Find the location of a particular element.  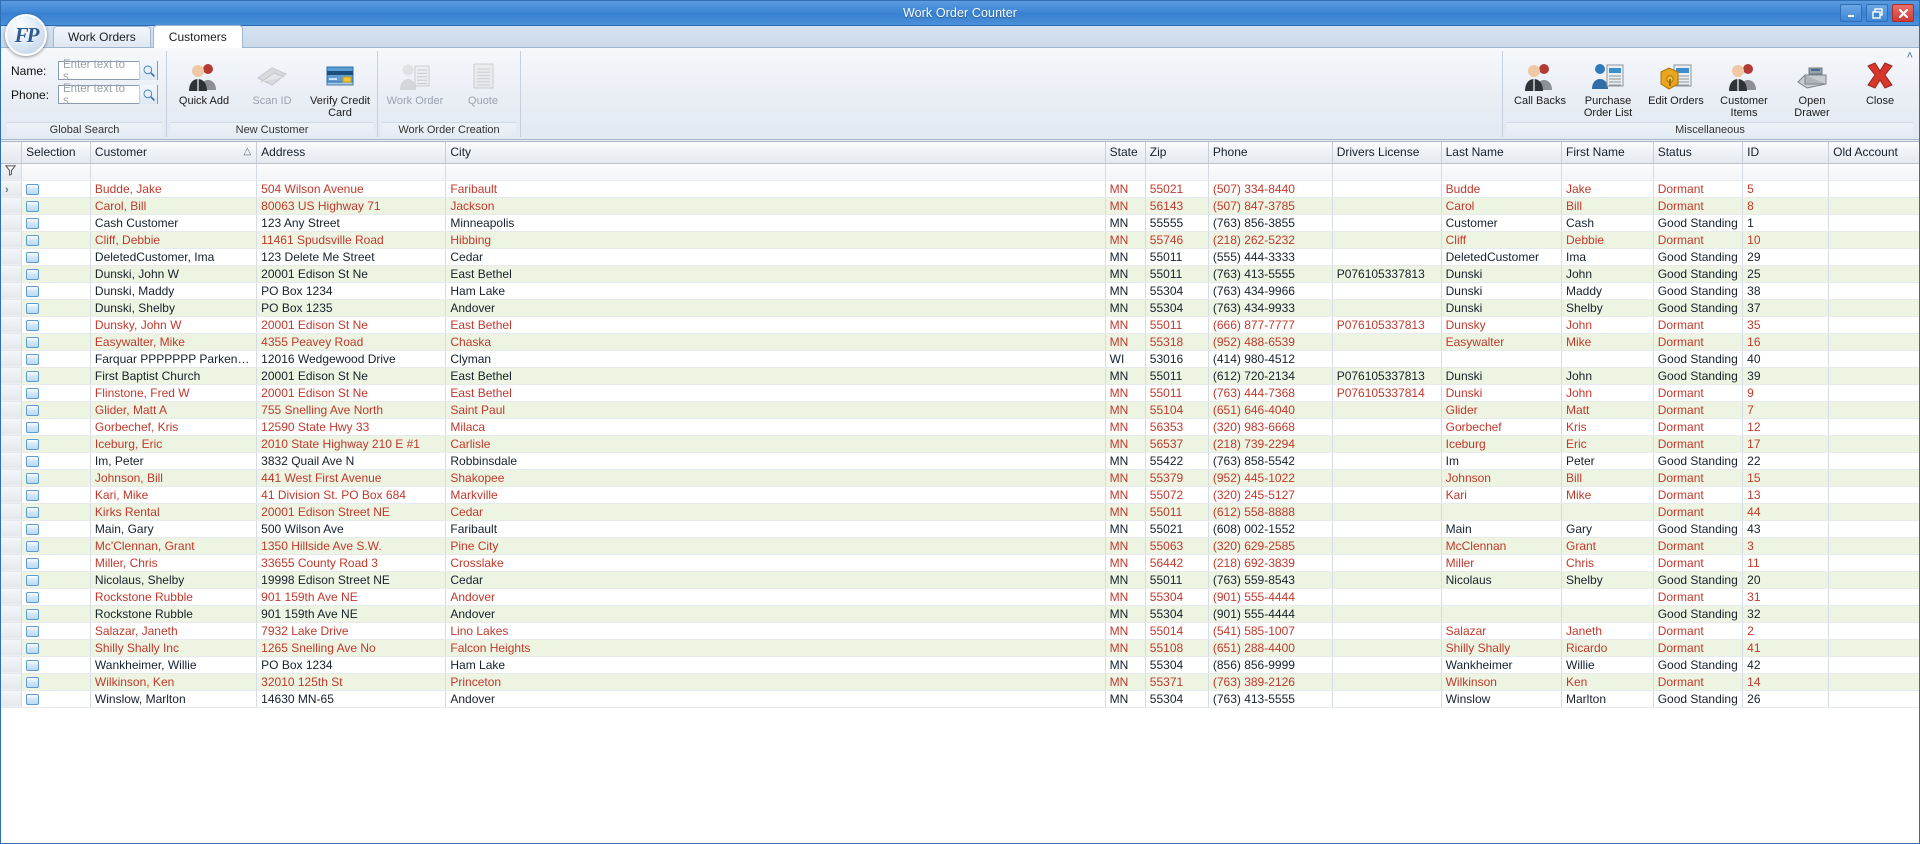

filter-cell-city is located at coordinates (775, 172).